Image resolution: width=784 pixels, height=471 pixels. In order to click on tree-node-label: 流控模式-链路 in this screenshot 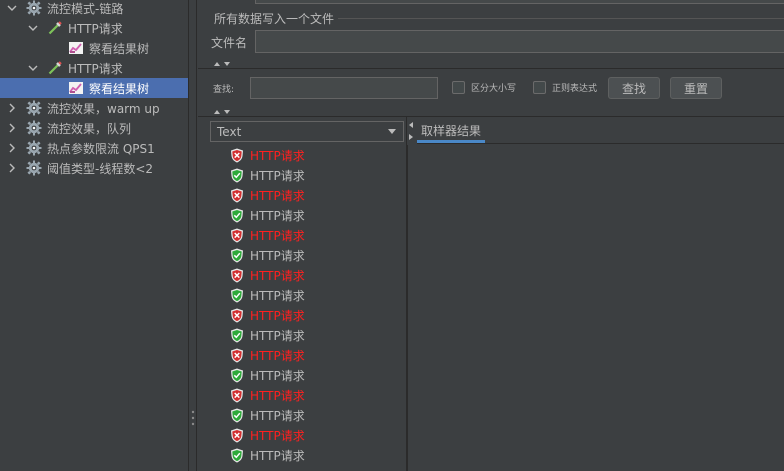, I will do `click(85, 8)`.